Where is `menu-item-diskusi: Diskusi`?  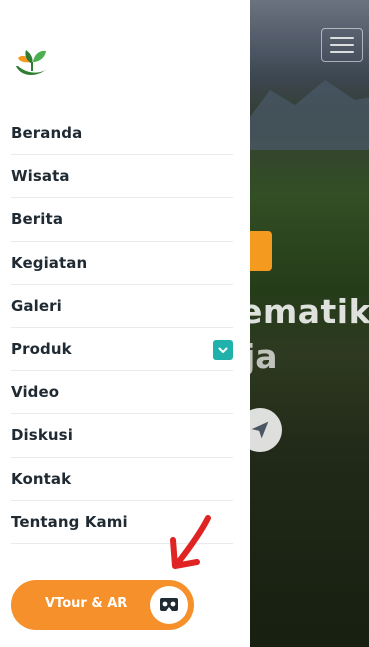 menu-item-diskusi: Diskusi is located at coordinates (122, 436).